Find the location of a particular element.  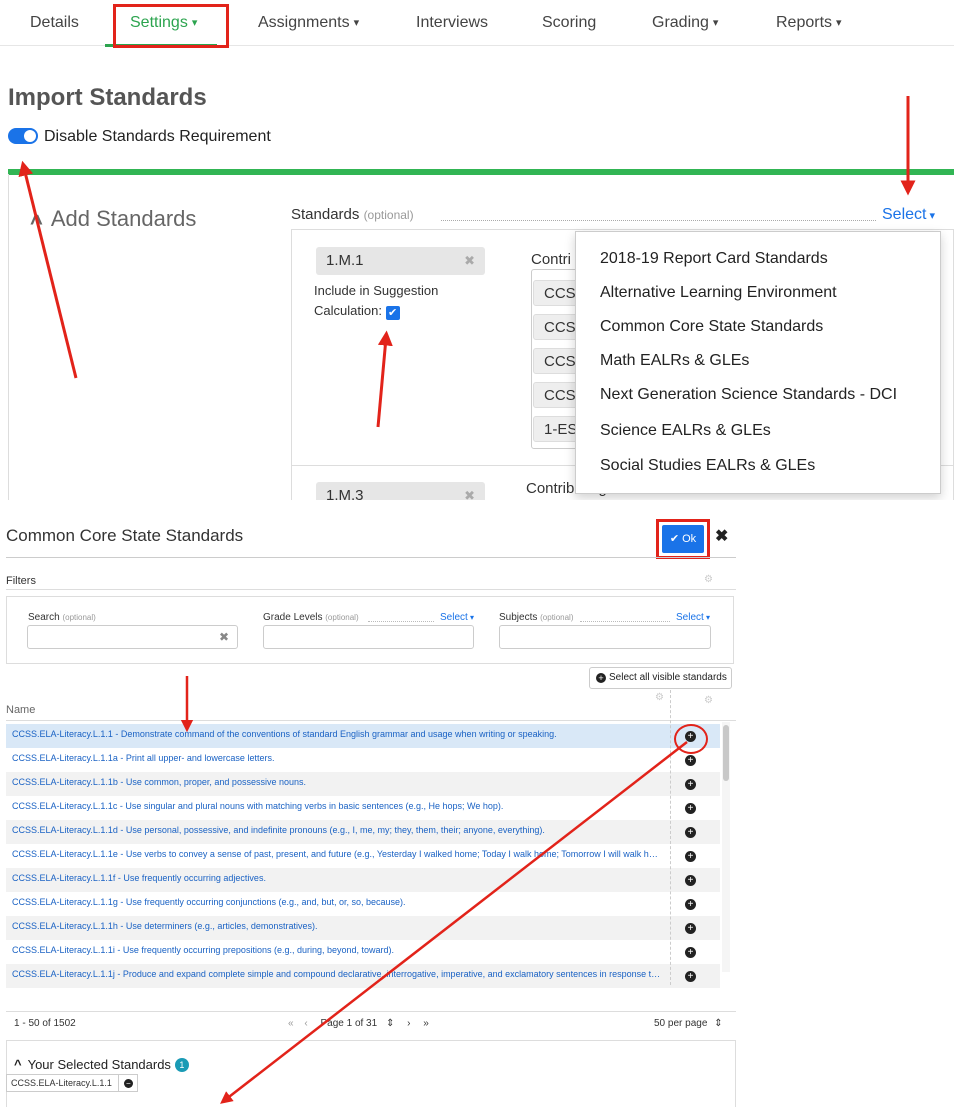

subjects-label: Subjects (optional) is located at coordinates (536, 617).